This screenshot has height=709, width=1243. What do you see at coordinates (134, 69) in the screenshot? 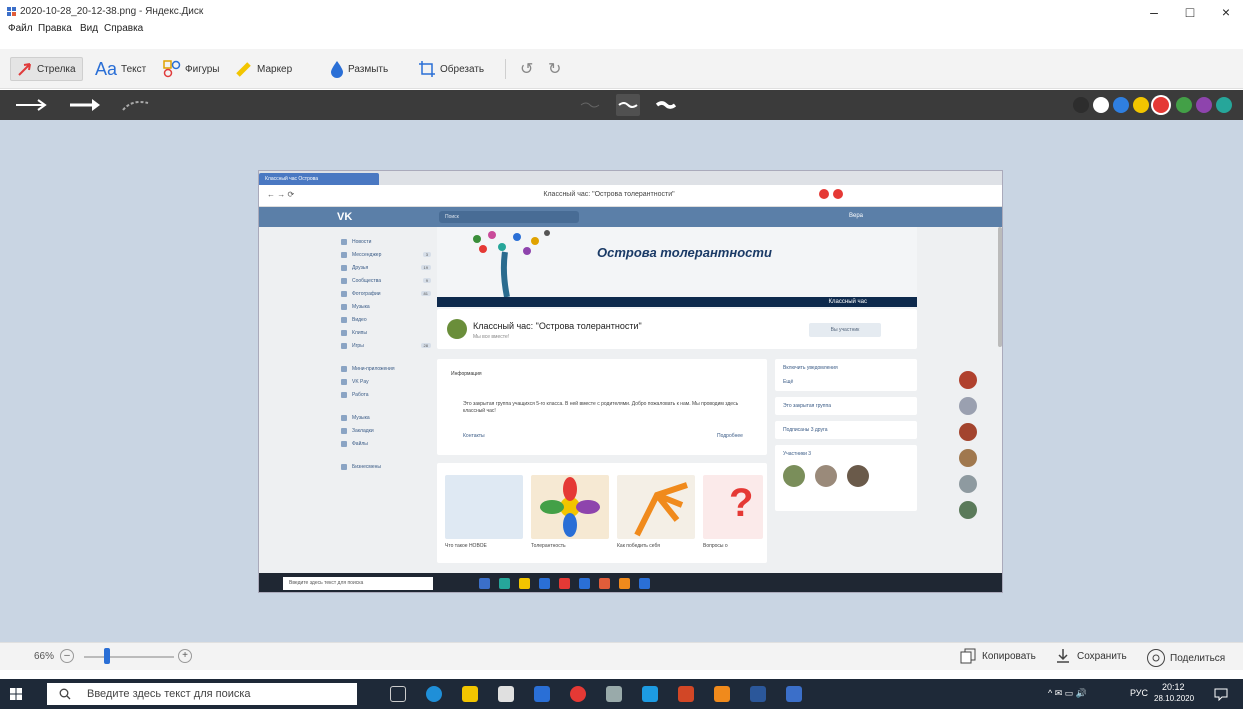
I see `text-tool-label: Текст` at bounding box center [134, 69].